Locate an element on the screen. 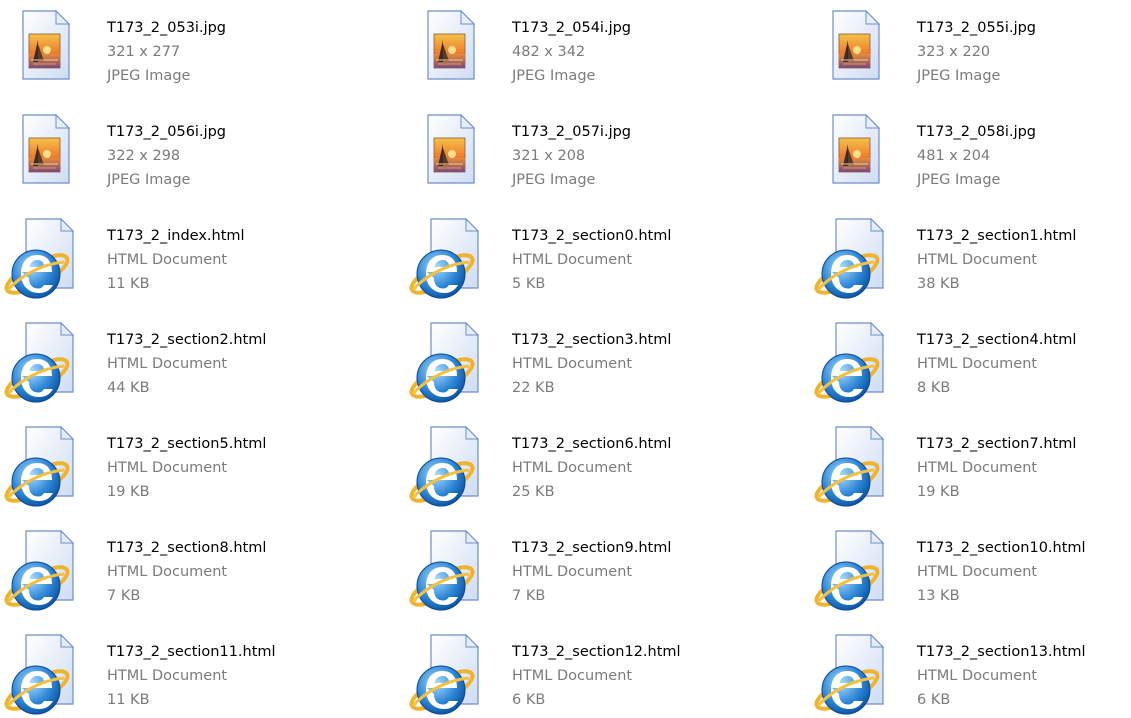  file-size: 5 KB is located at coordinates (529, 284).